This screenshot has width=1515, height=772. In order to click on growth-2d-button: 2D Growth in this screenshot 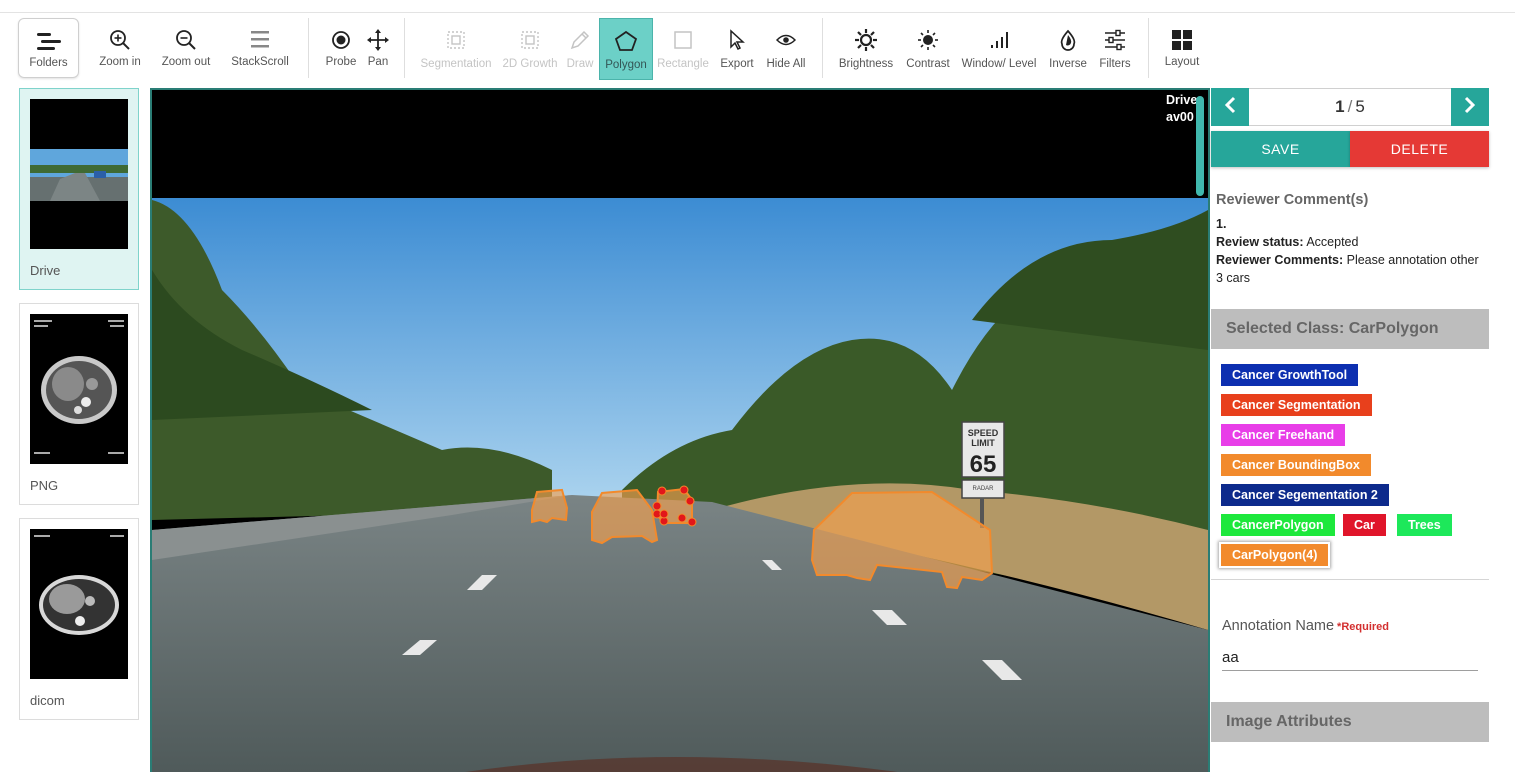, I will do `click(530, 49)`.